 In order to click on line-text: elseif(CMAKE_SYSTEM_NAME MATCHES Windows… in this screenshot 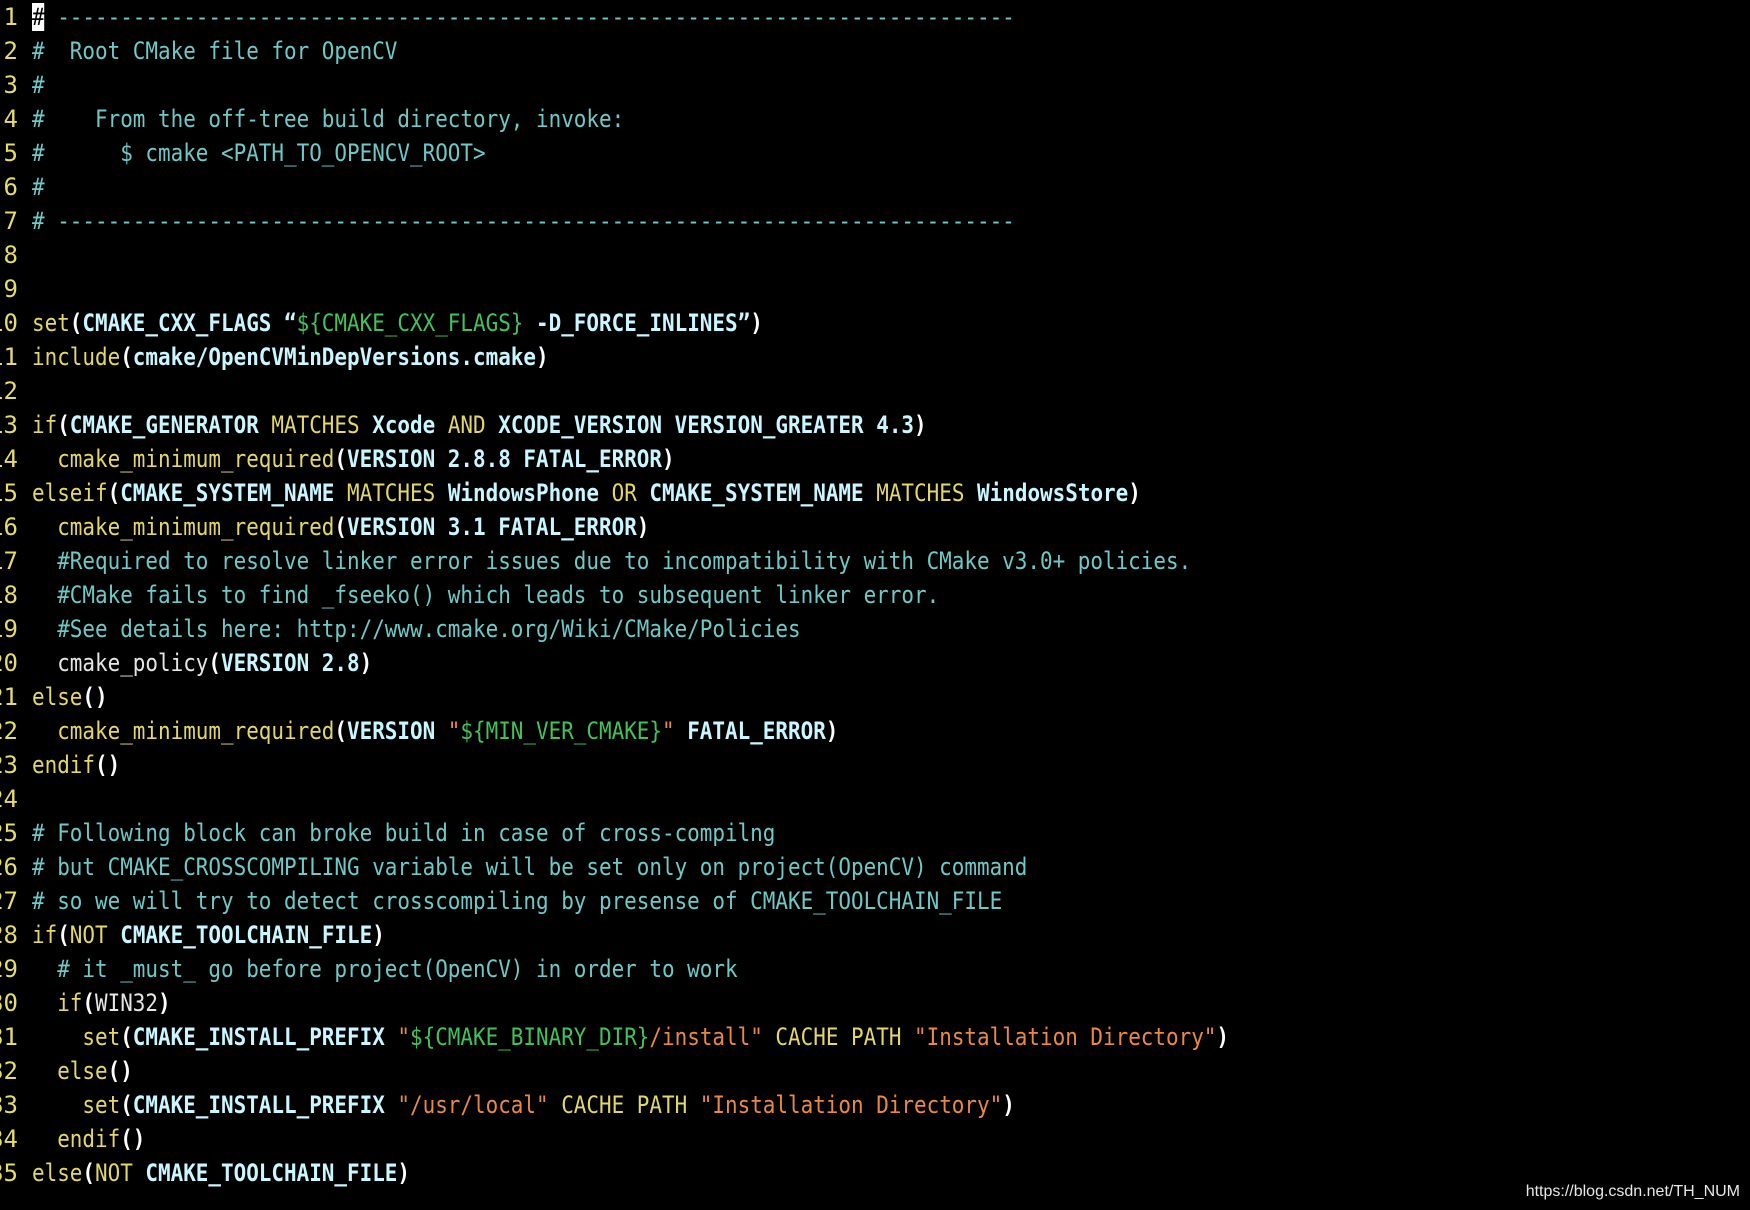, I will do `click(586, 493)`.